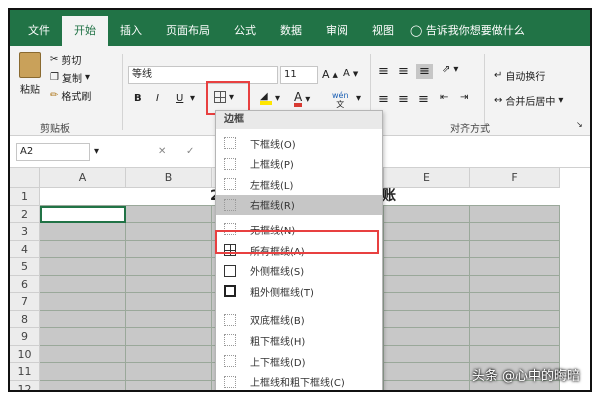  I want to click on align-middle-button: ≡, so click(403, 71).